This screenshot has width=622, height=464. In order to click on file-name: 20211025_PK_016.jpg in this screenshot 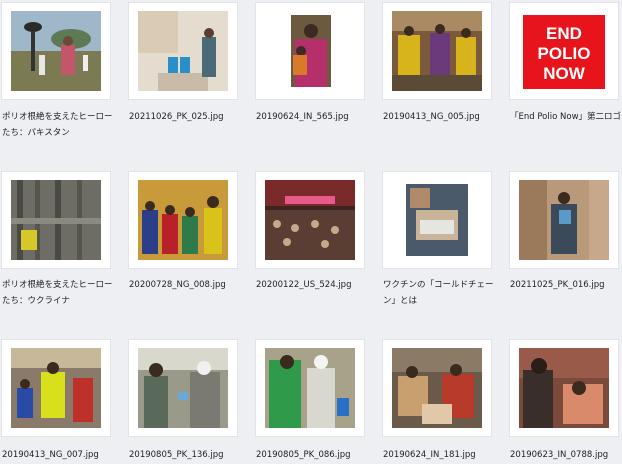, I will do `click(566, 285)`.